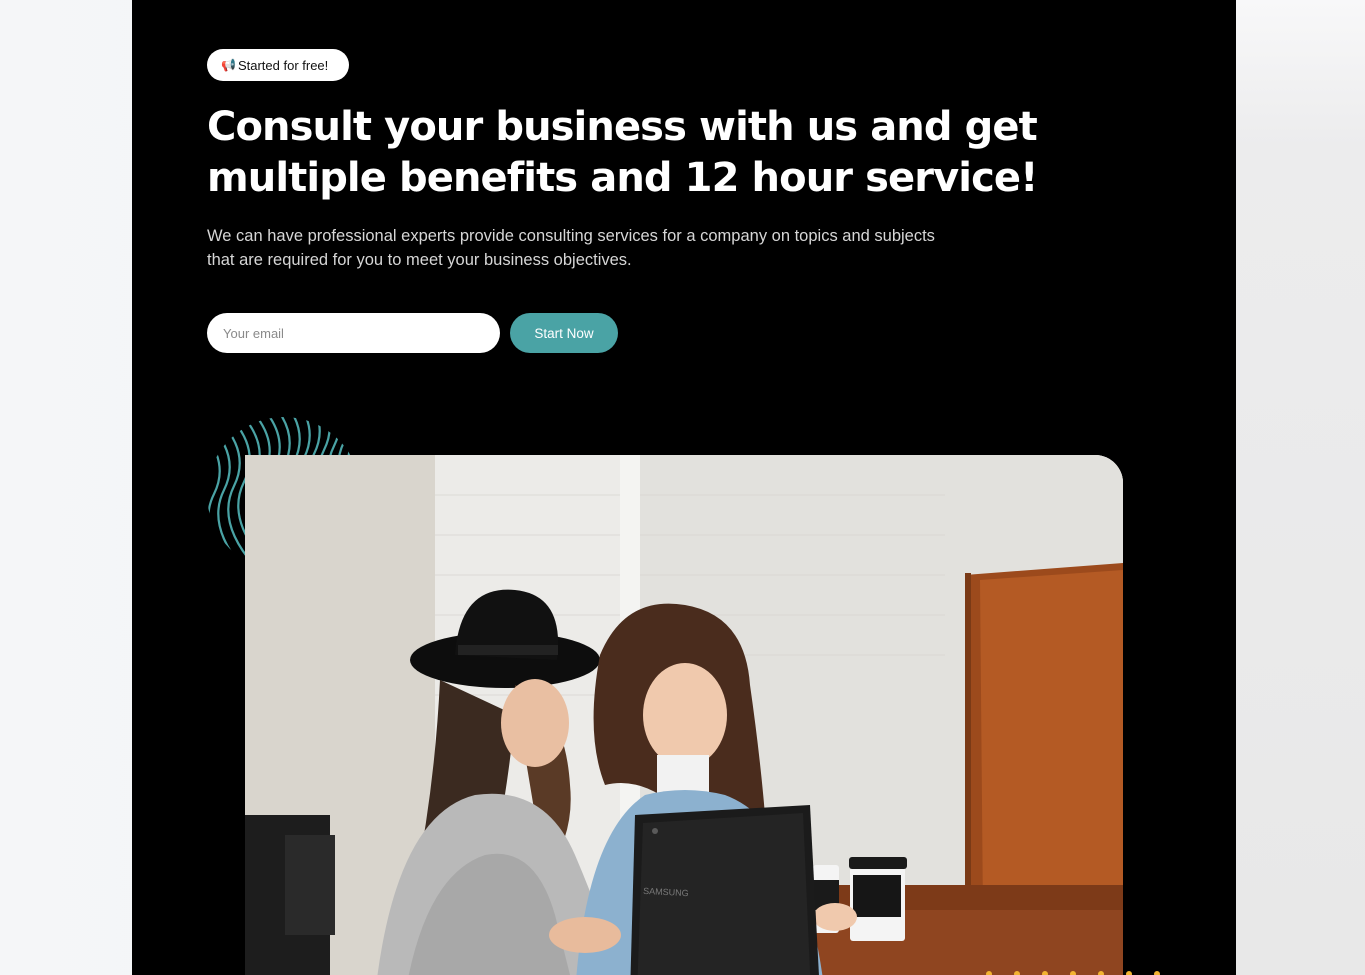 This screenshot has width=1365, height=975. Describe the element at coordinates (1300, 487) in the screenshot. I see `page-background-right` at that location.